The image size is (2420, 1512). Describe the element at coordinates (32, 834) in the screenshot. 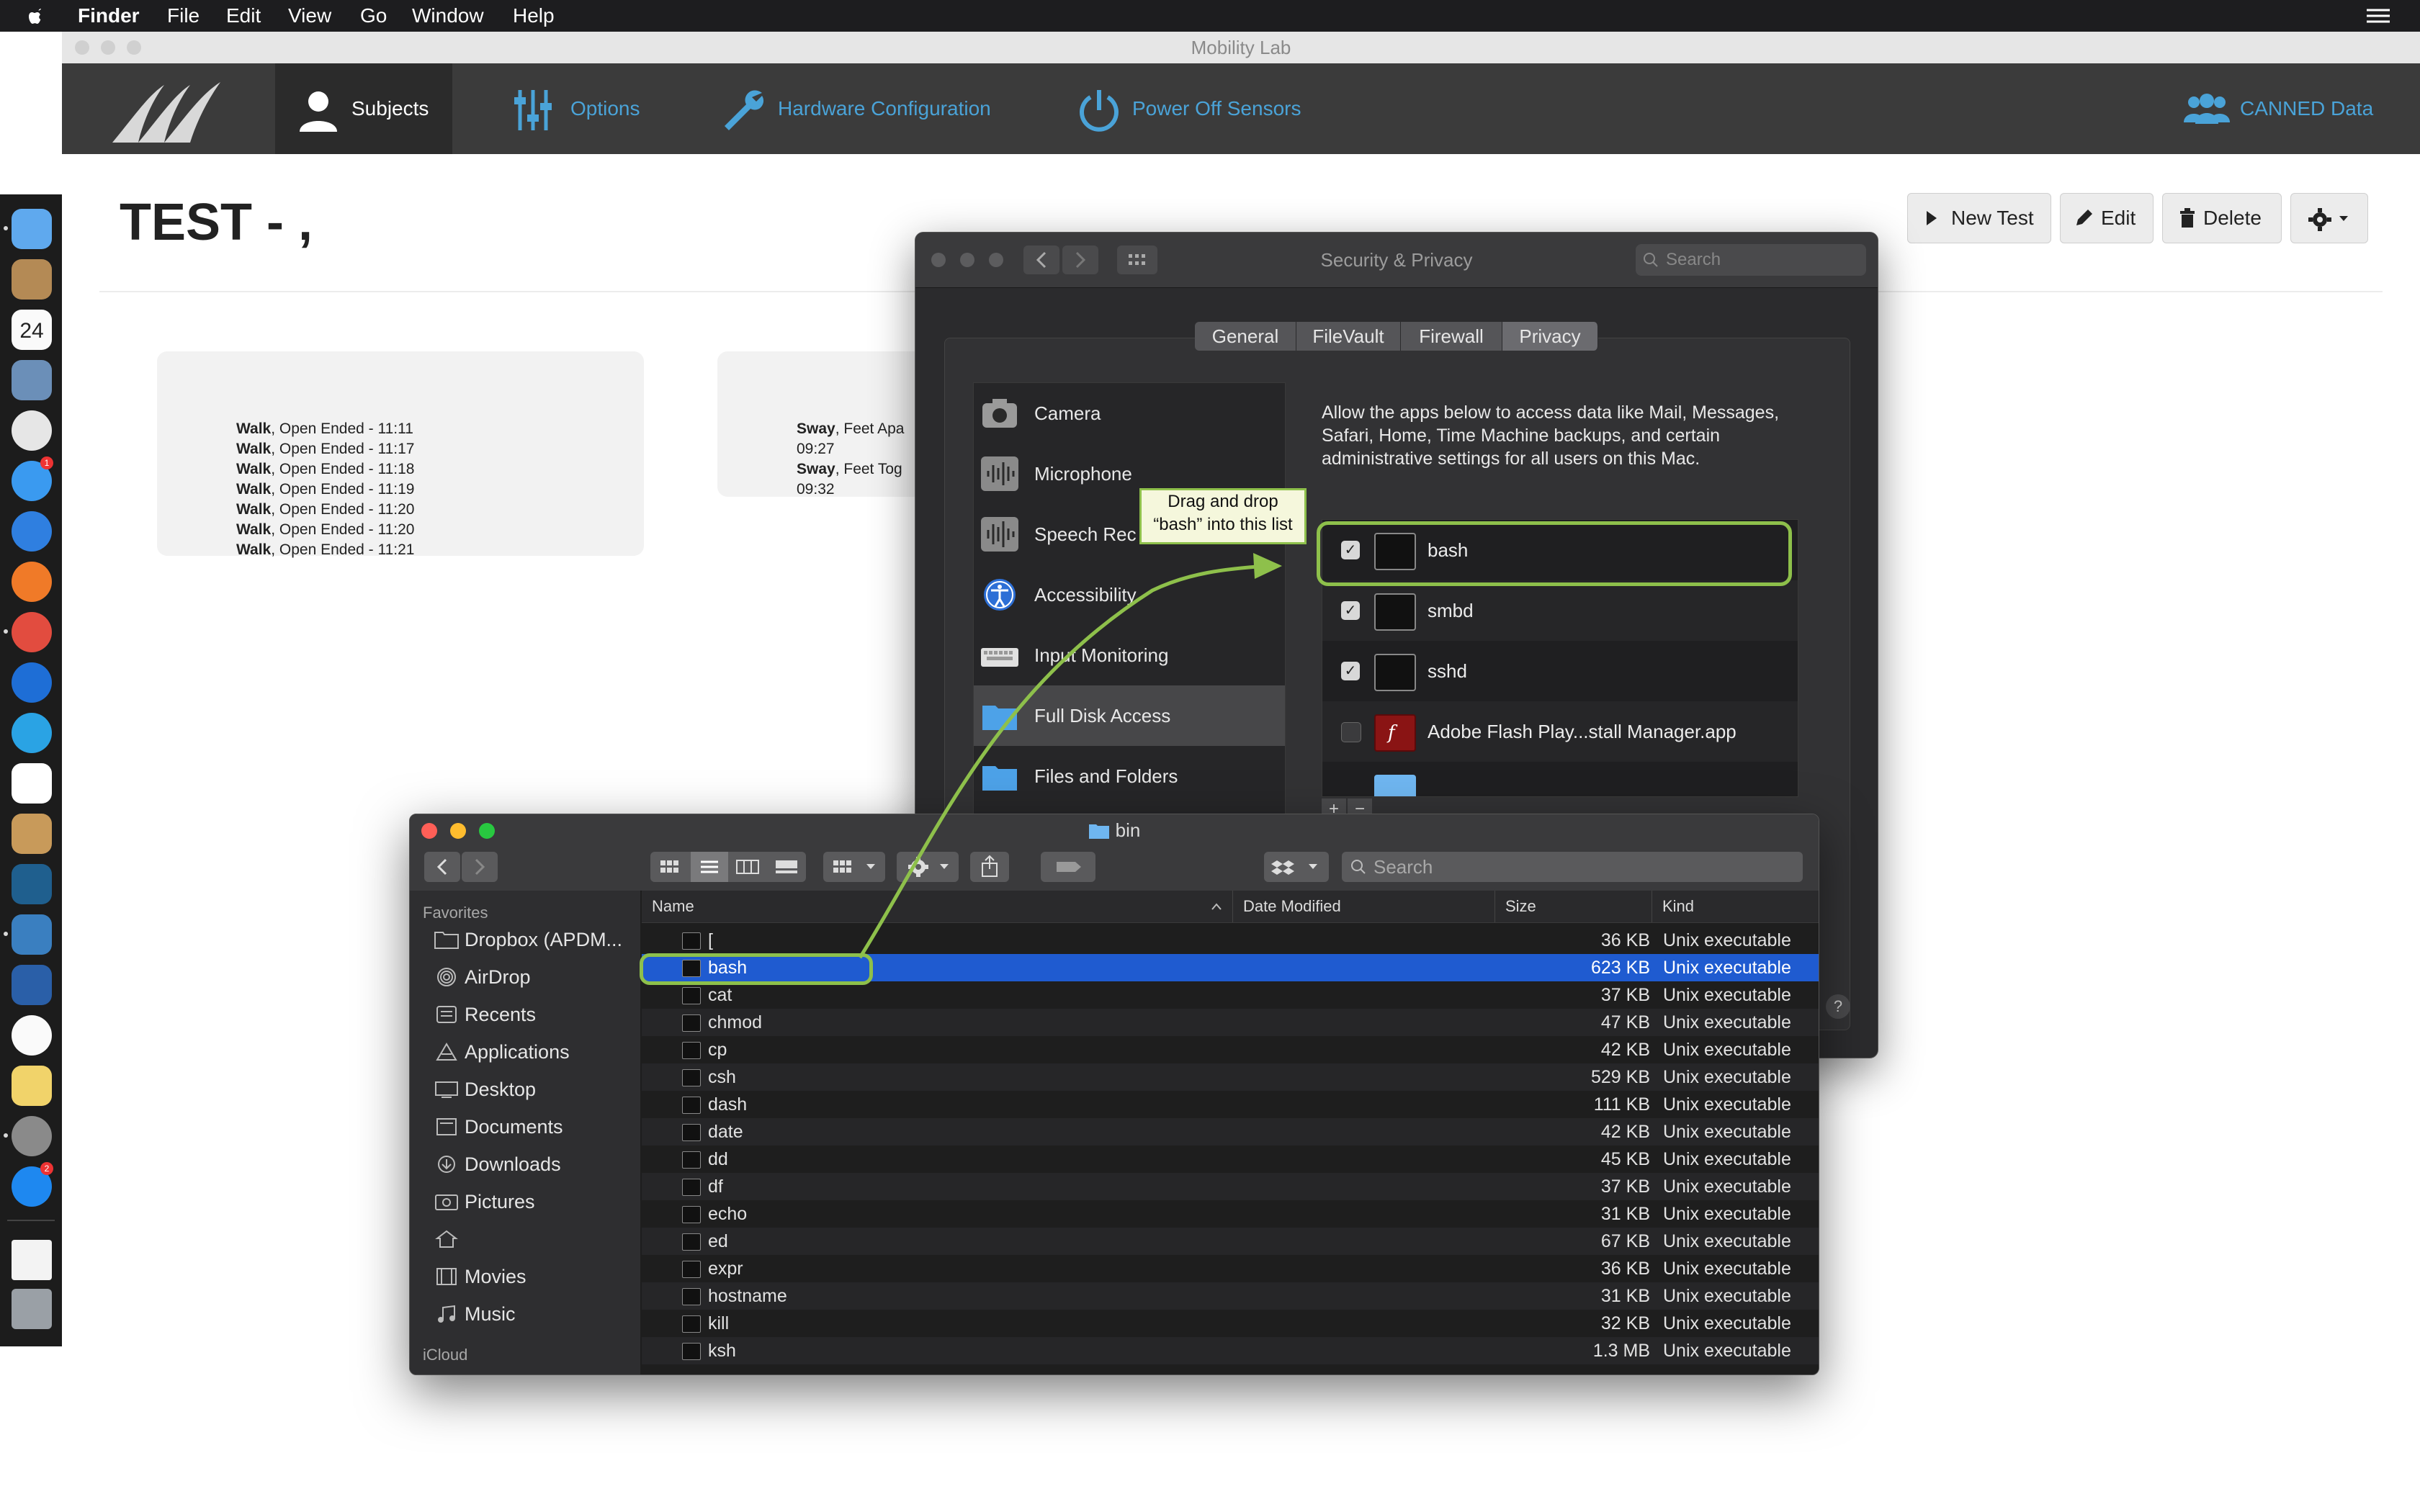

I see `paintbrush-icon` at that location.